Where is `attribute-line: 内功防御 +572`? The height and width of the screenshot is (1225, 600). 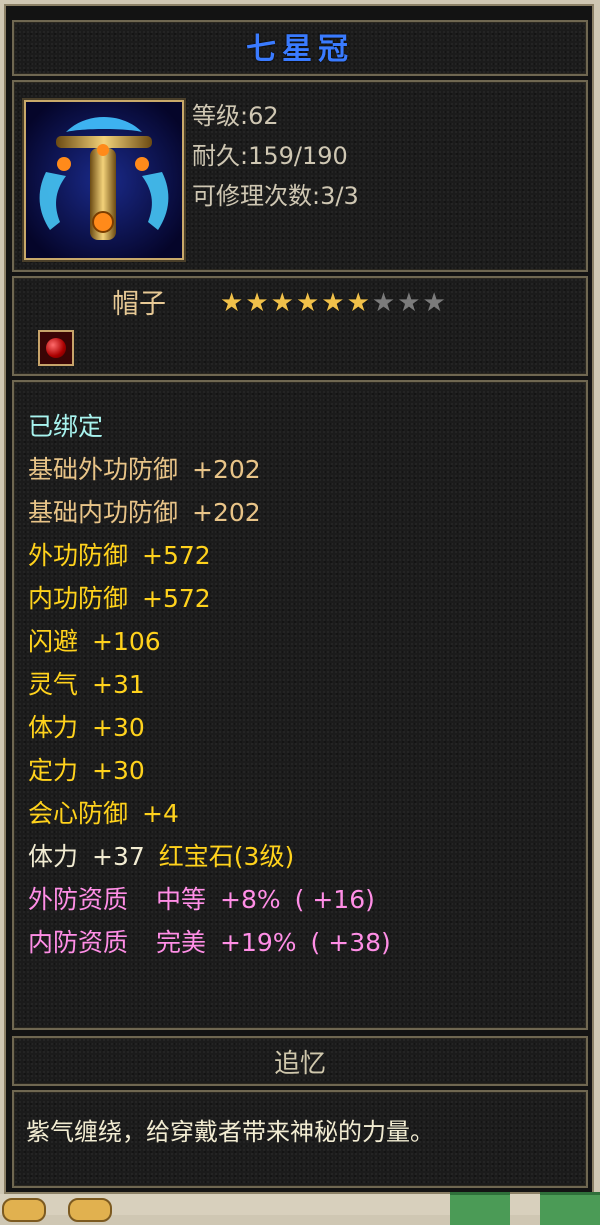
attribute-line: 内功防御 +572 is located at coordinates (209, 598).